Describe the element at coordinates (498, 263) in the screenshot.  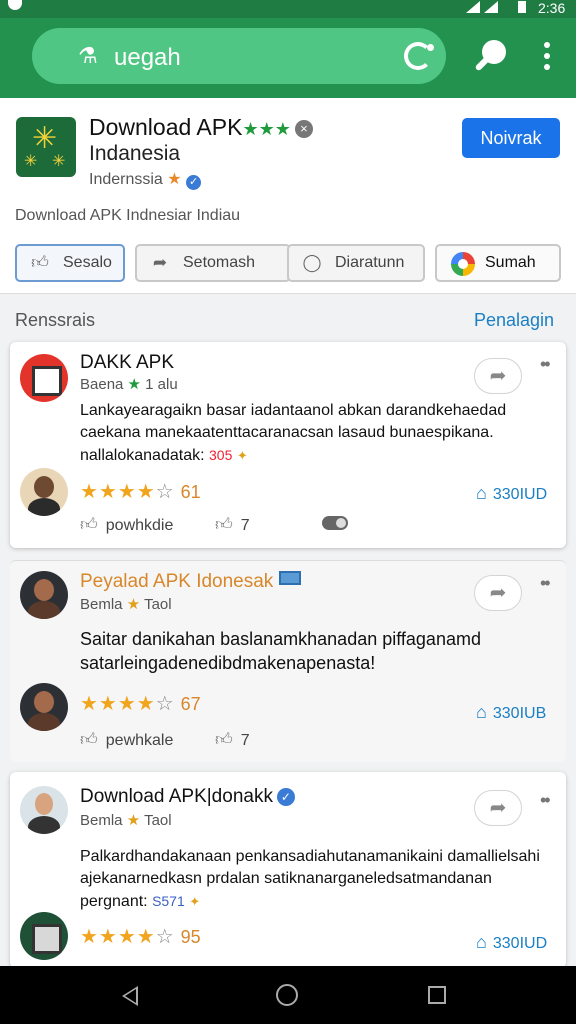
I see `chip-google: Sumah` at that location.